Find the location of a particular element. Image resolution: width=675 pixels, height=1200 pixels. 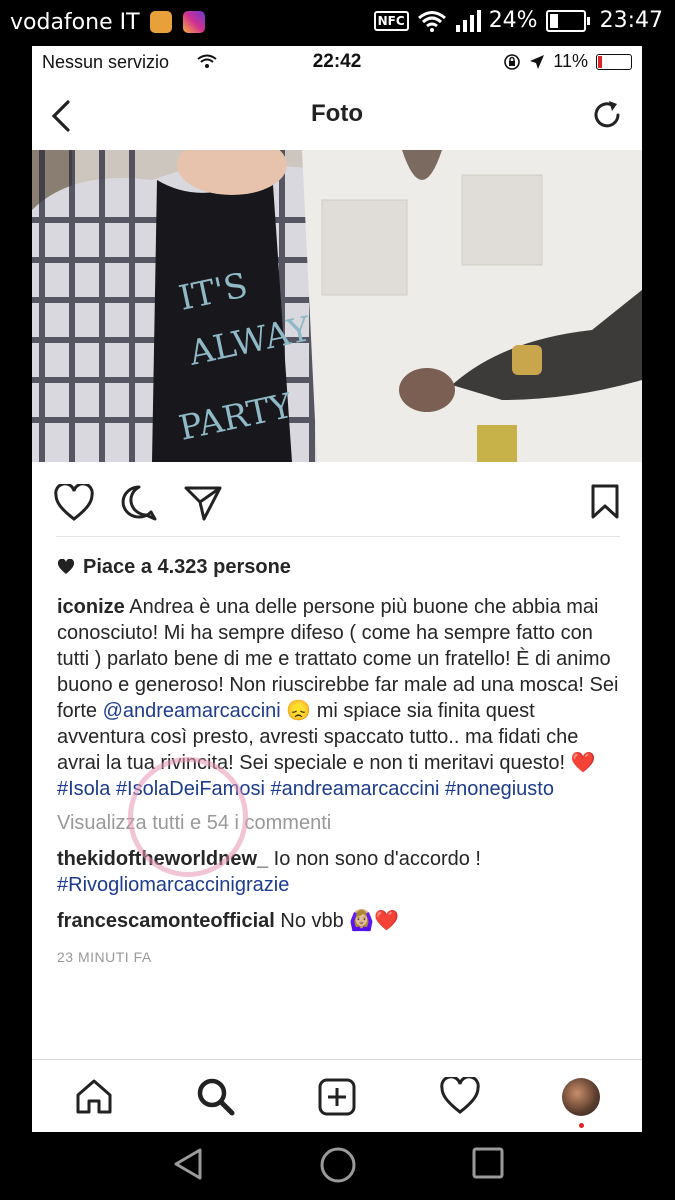

small-heart-icon is located at coordinates (66, 566).